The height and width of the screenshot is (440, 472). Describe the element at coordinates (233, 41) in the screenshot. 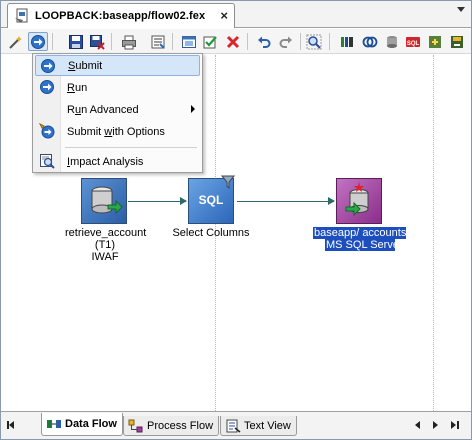

I see `delete-icon` at that location.